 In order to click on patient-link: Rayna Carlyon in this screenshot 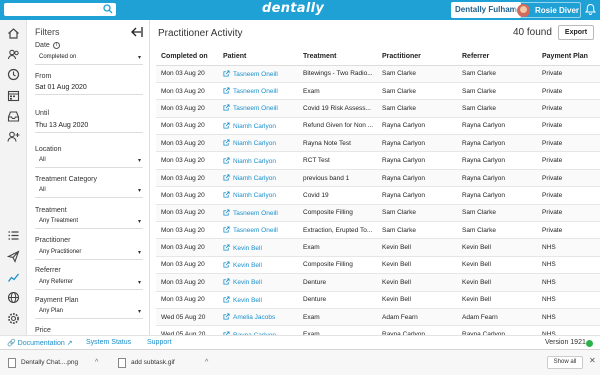, I will do `click(258, 330)`.